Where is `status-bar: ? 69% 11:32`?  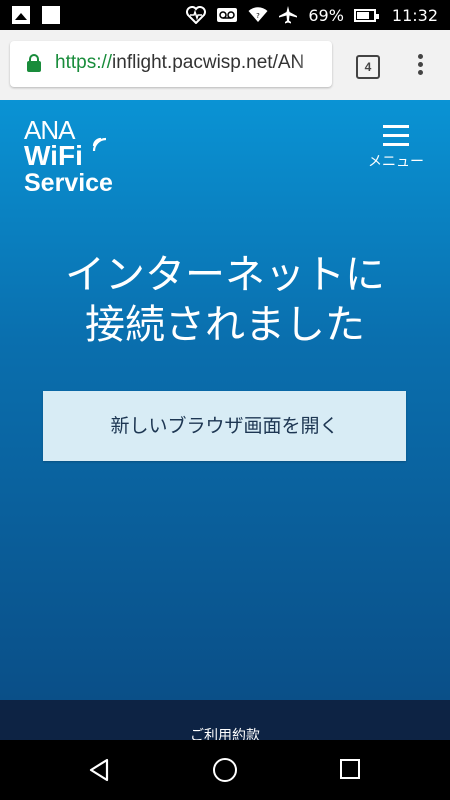 status-bar: ? 69% 11:32 is located at coordinates (225, 15).